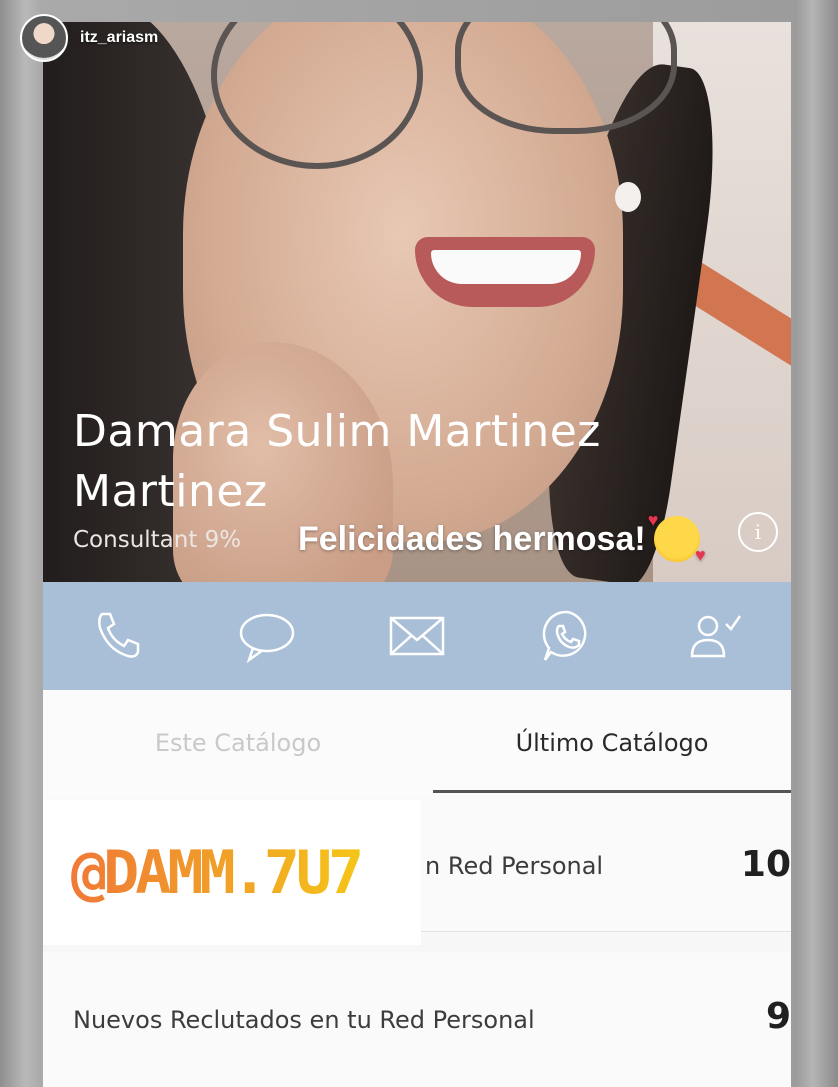 Image resolution: width=838 pixels, height=1087 pixels. I want to click on sticker-text: Felicidades hermosa!, so click(472, 538).